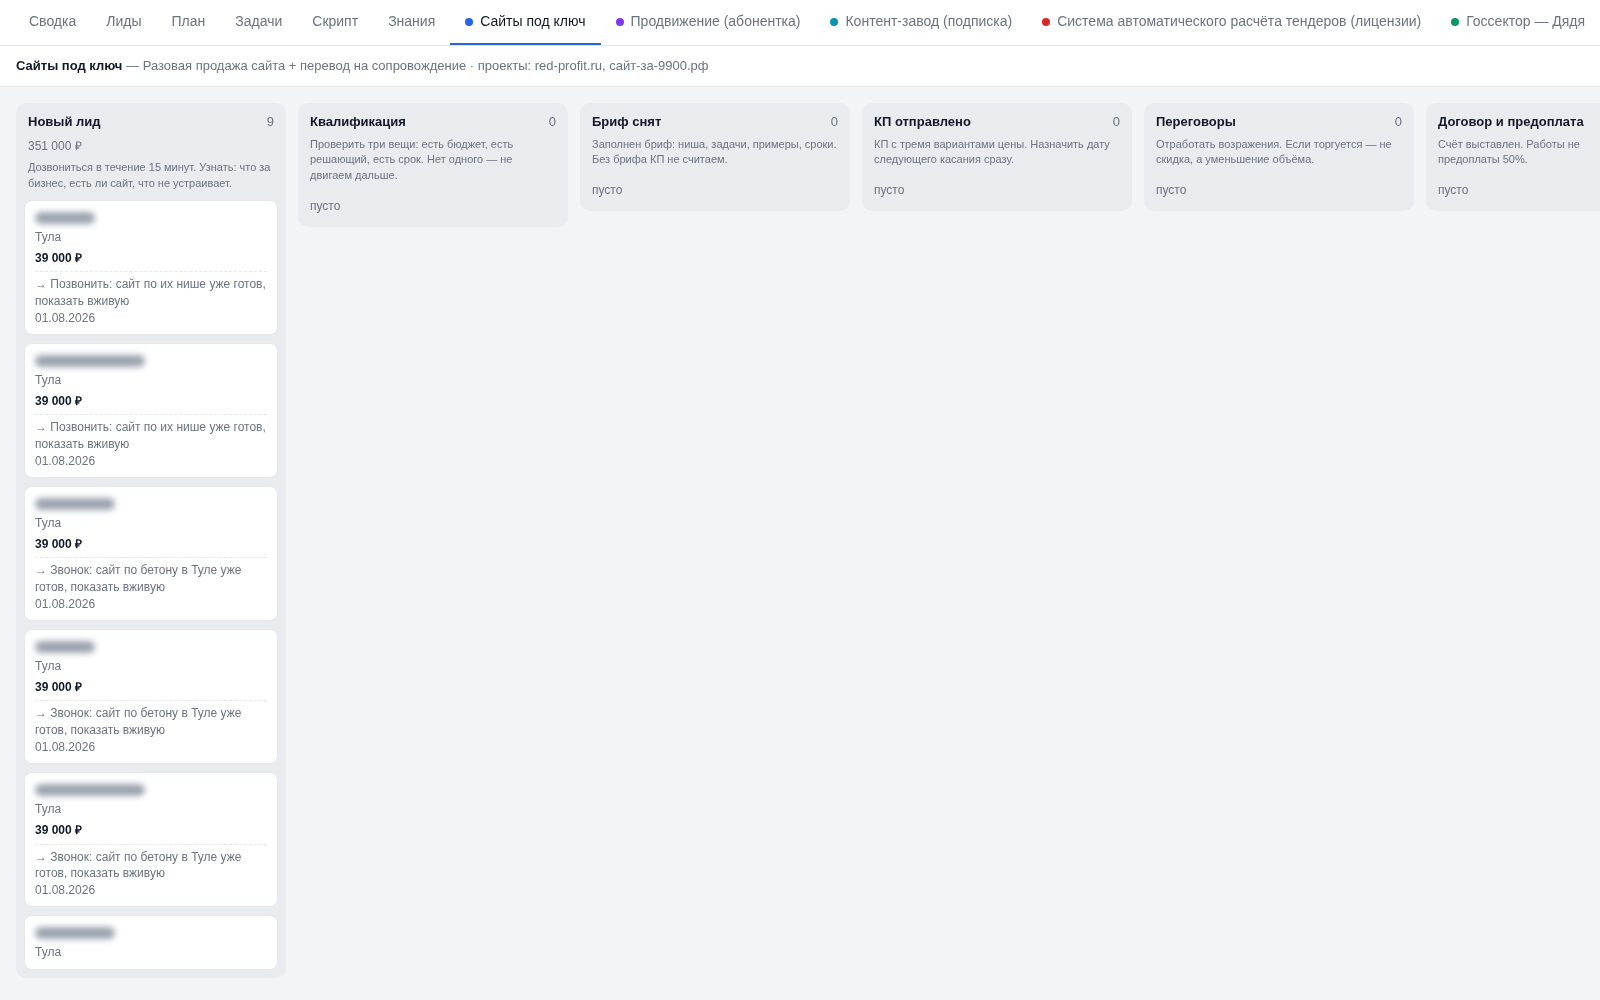 This screenshot has width=1600, height=1000. Describe the element at coordinates (412, 160) in the screenshot. I see `column-description: Проверить три вещи: есть бюджет, есть решающий, есть срок. Нет одного — не двигаем дальше.` at that location.